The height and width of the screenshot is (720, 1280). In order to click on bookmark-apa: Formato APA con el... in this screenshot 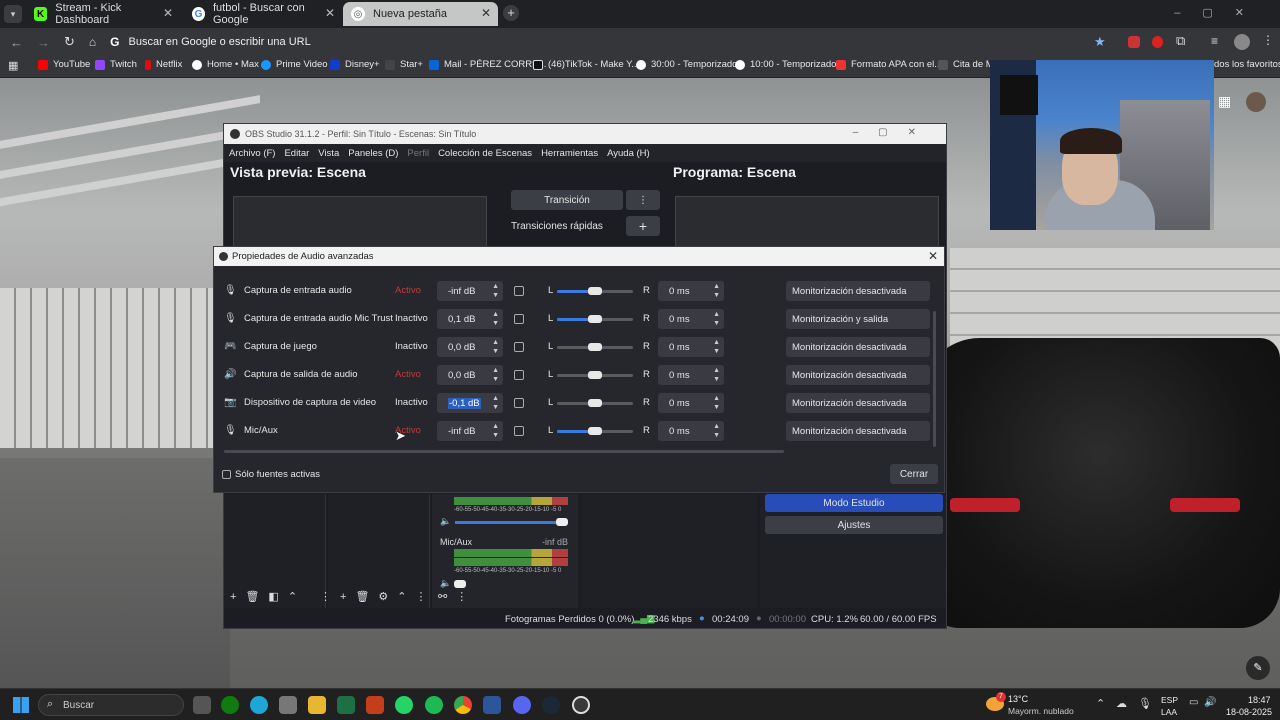, I will do `click(889, 64)`.